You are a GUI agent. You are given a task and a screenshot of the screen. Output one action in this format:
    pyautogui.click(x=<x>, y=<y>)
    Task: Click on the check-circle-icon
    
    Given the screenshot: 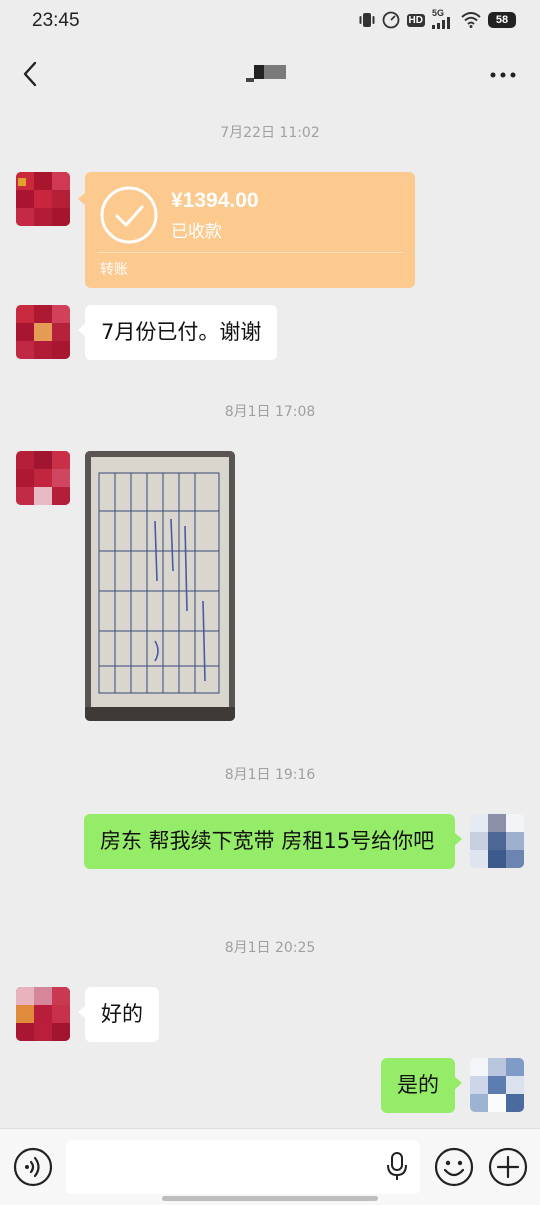 What is the action you would take?
    pyautogui.click(x=129, y=215)
    